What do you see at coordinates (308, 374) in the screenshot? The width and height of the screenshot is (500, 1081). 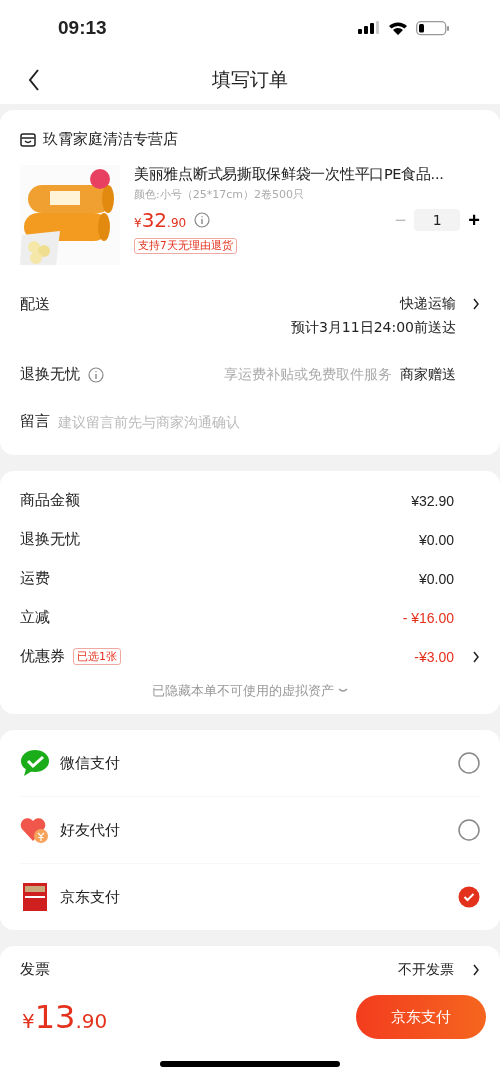 I see `return-service-note: 享运费补贴或免费取件服务` at bounding box center [308, 374].